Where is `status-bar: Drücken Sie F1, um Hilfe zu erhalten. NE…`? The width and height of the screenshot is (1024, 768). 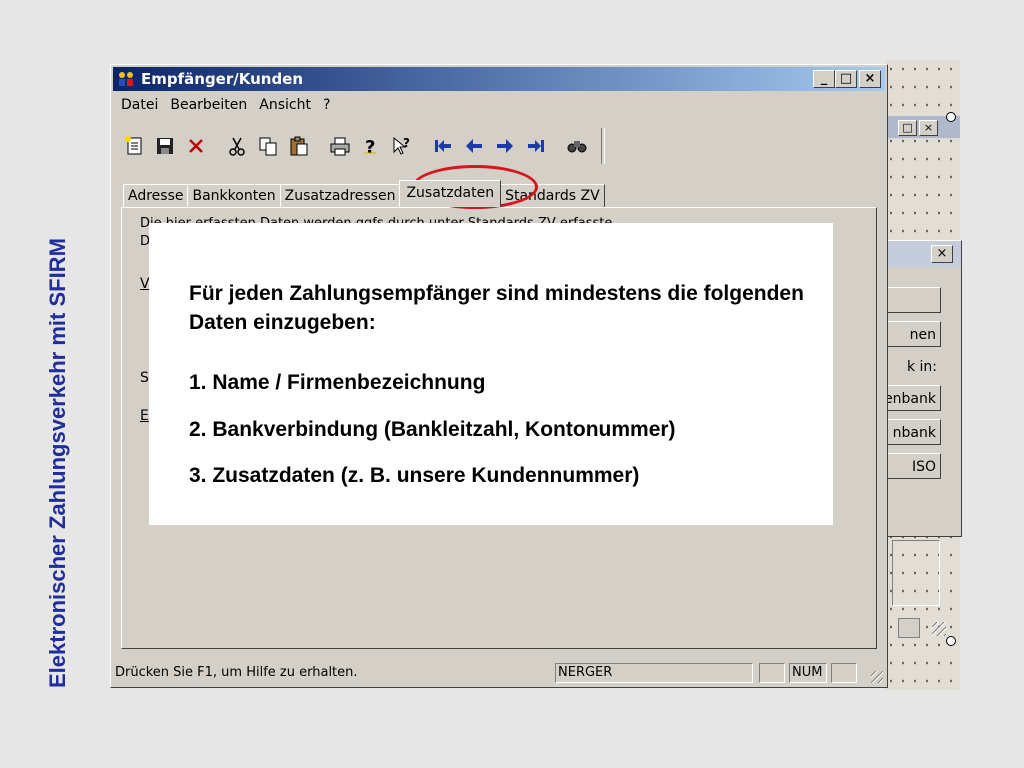 status-bar: Drücken Sie F1, um Hilfe zu erhalten. NE… is located at coordinates (499, 673).